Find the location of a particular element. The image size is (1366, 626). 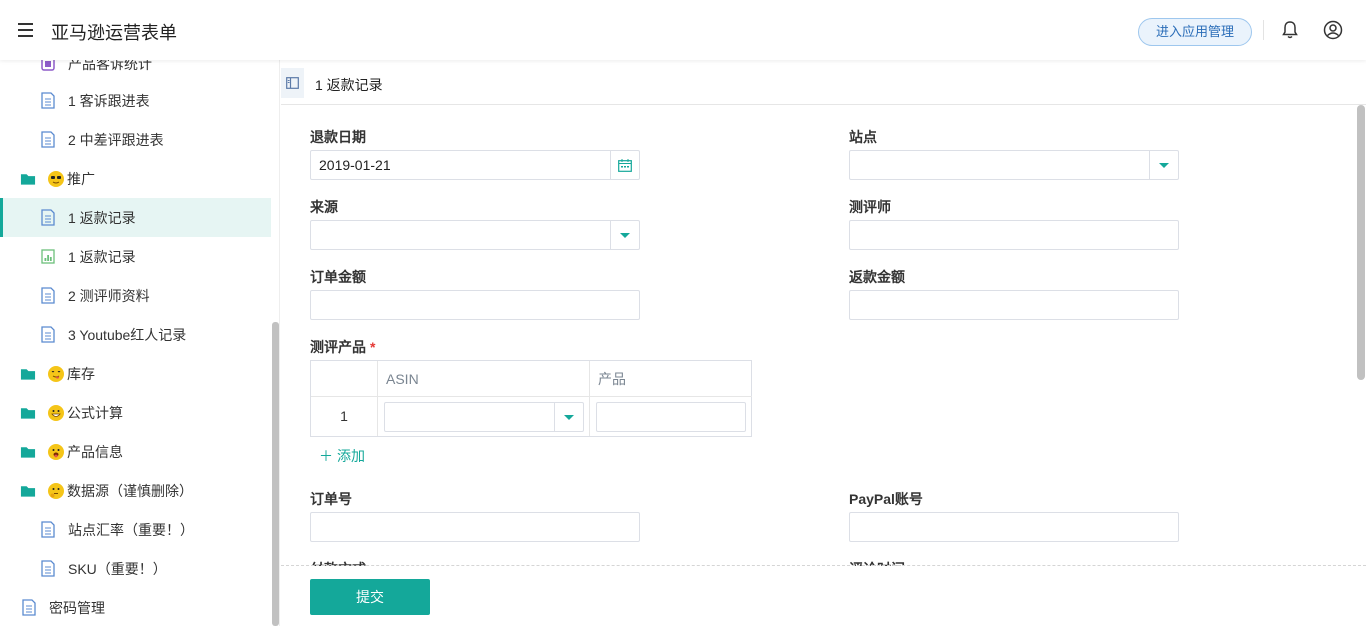

sidebar-item-label: 站点汇率（重要！） is located at coordinates (131, 529).